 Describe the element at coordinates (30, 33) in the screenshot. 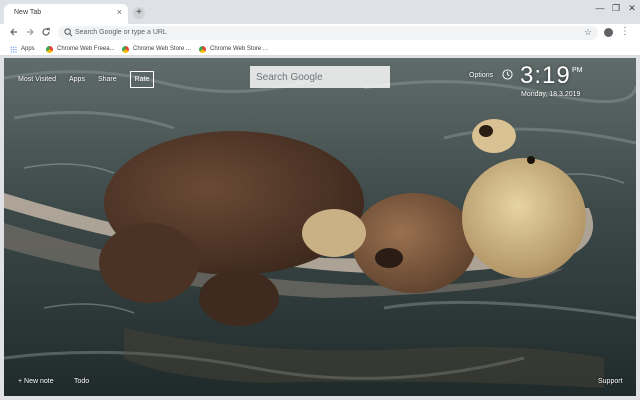

I see `forward-arrow-icon` at that location.